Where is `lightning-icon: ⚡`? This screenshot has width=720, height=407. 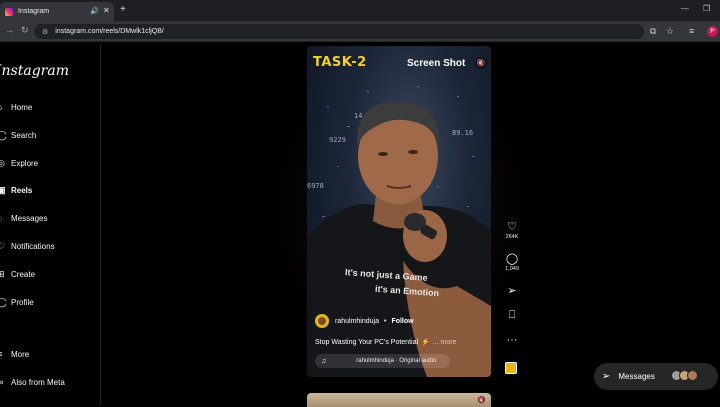
lightning-icon: ⚡ is located at coordinates (425, 342).